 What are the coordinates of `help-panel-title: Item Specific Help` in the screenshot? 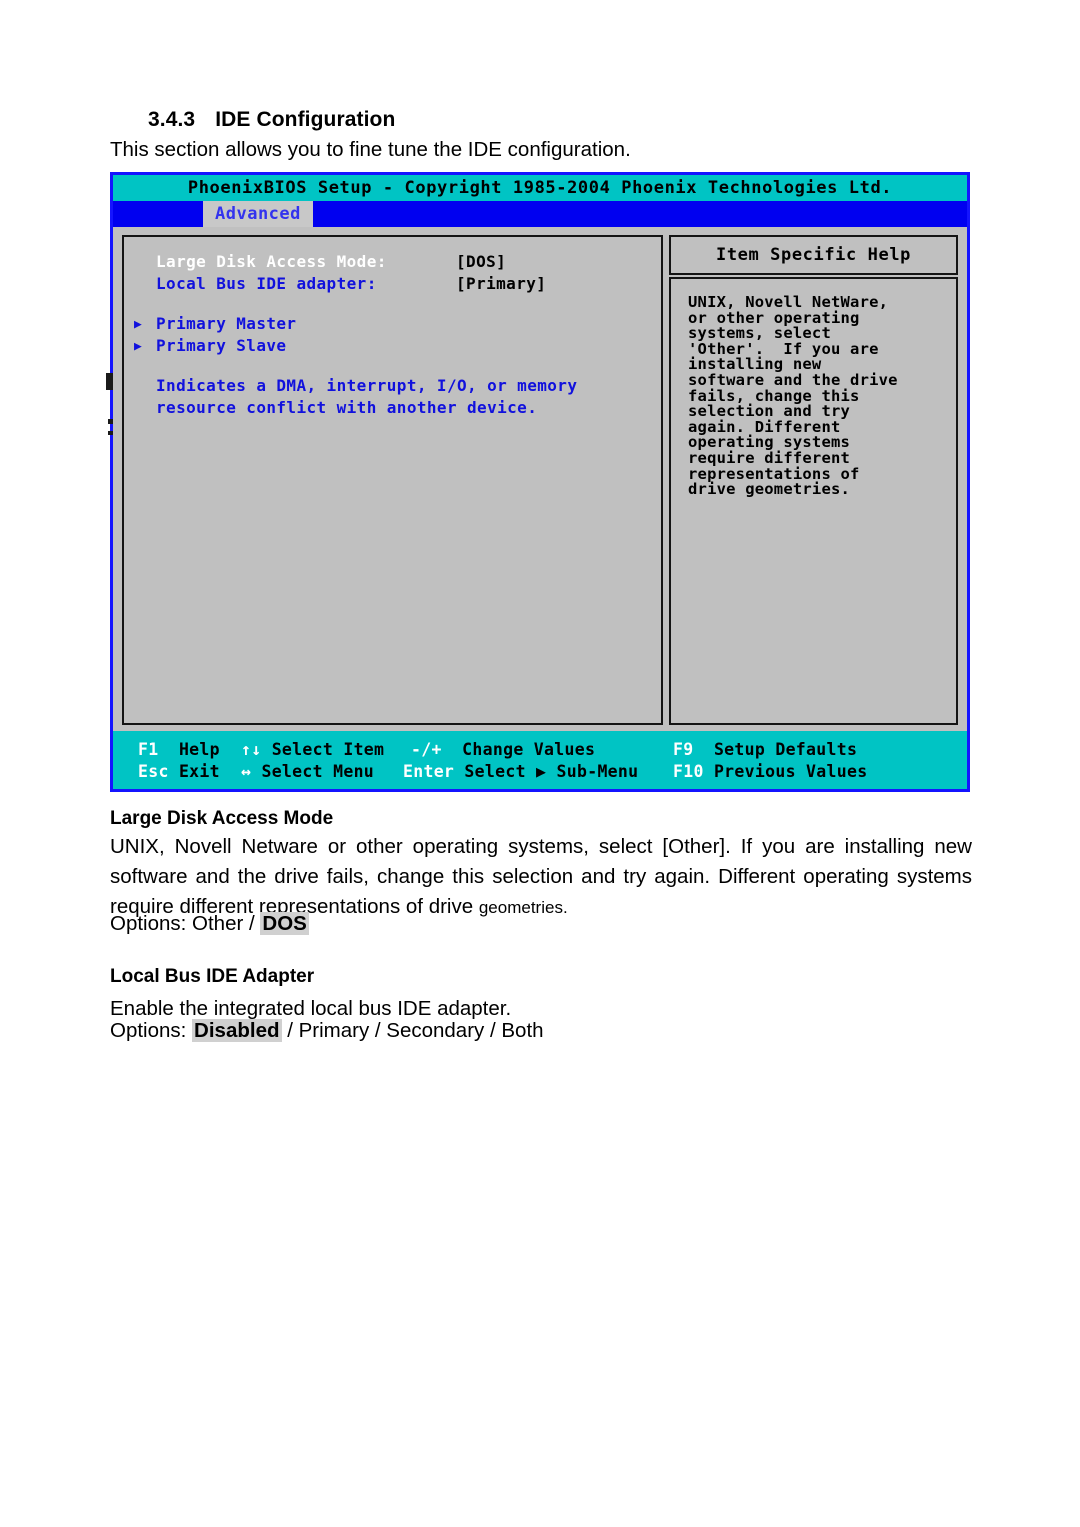 It's located at (813, 255).